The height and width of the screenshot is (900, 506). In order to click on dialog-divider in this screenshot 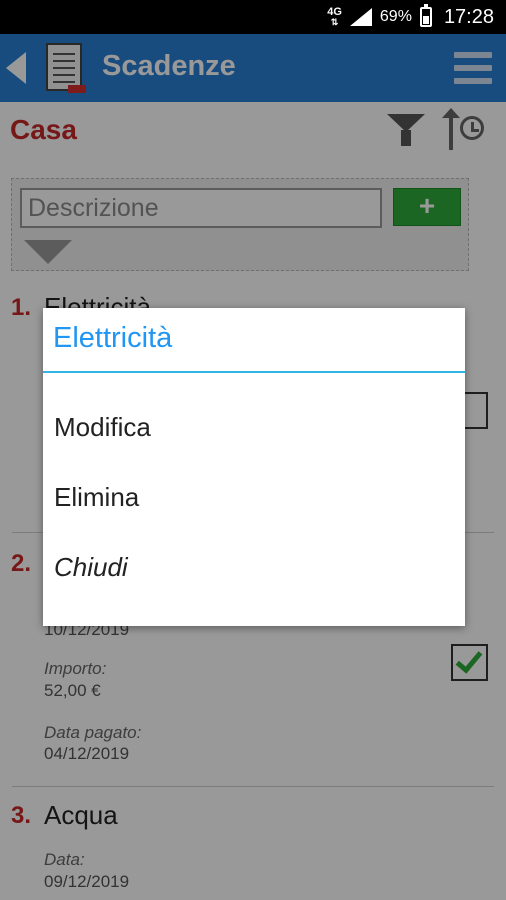, I will do `click(254, 372)`.